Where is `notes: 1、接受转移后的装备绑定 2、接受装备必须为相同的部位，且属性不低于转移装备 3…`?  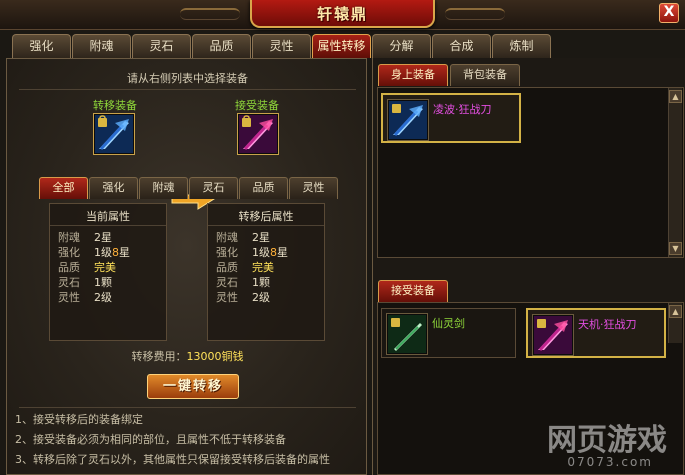 notes: 1、接受转移后的装备绑定 2、接受装备必须为相同的部位，且属性不低于转移装备 3… is located at coordinates (172, 440).